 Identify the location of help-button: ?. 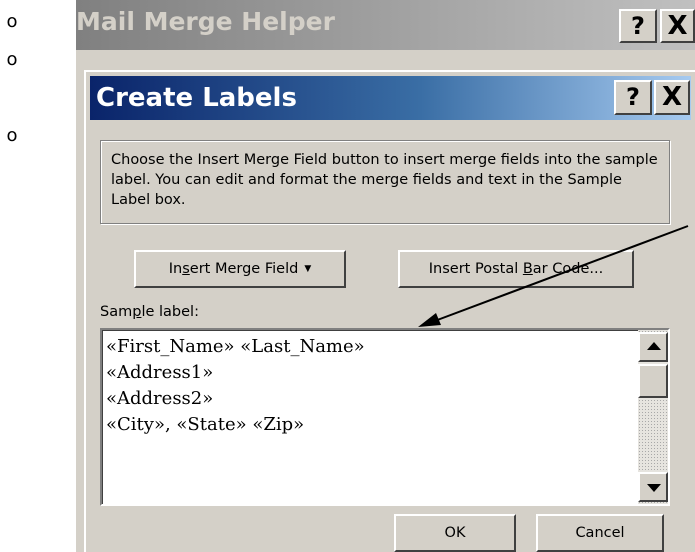
(633, 97).